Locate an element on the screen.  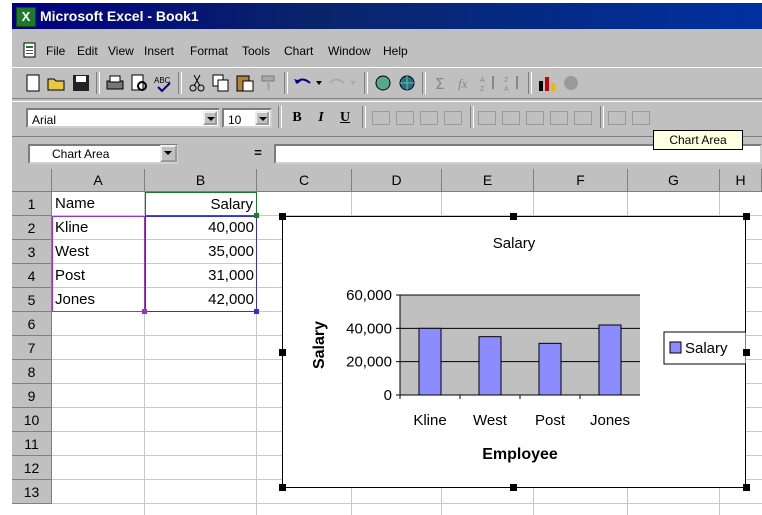
chart-wizard-icon is located at coordinates (547, 83).